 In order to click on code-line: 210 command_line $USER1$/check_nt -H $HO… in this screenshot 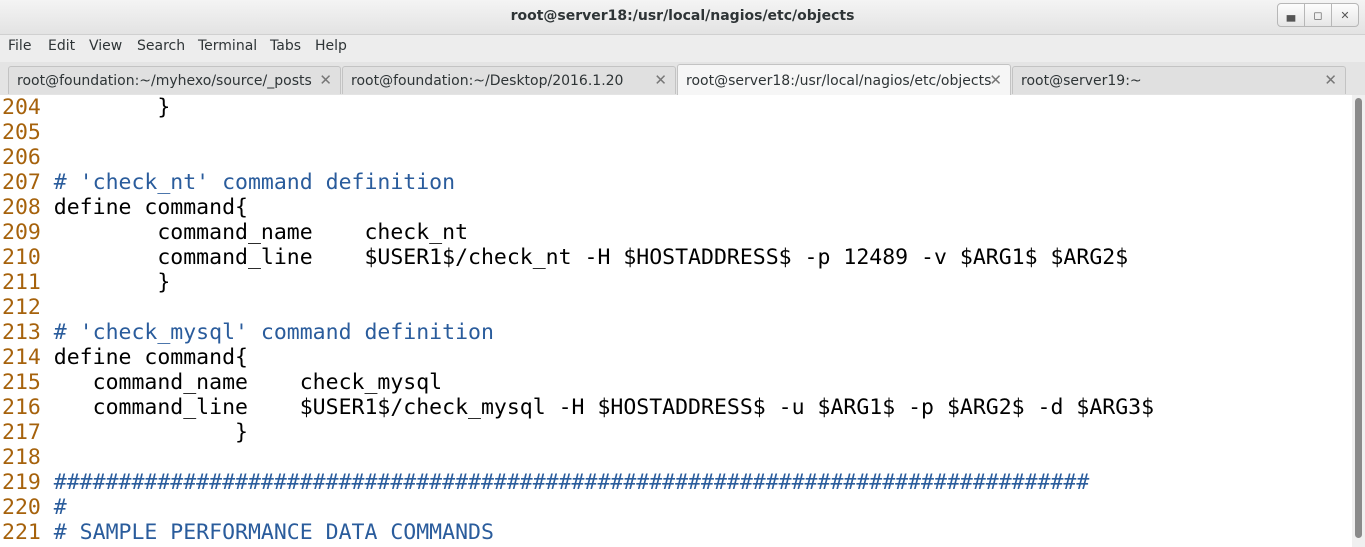, I will do `click(565, 257)`.